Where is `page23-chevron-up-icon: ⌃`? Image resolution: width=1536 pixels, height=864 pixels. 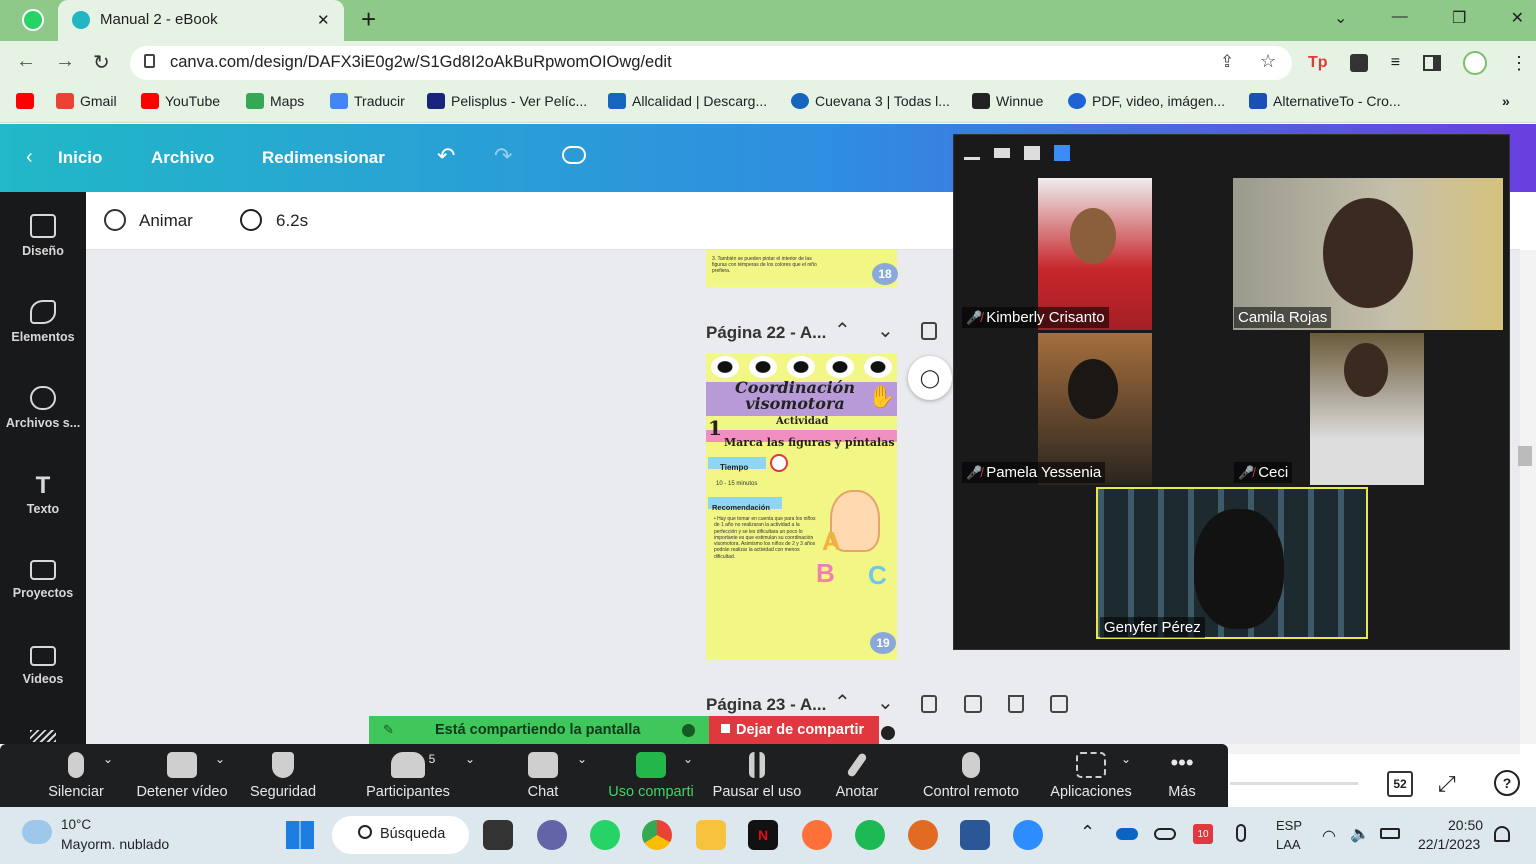
page23-chevron-up-icon: ⌃ is located at coordinates (842, 702).